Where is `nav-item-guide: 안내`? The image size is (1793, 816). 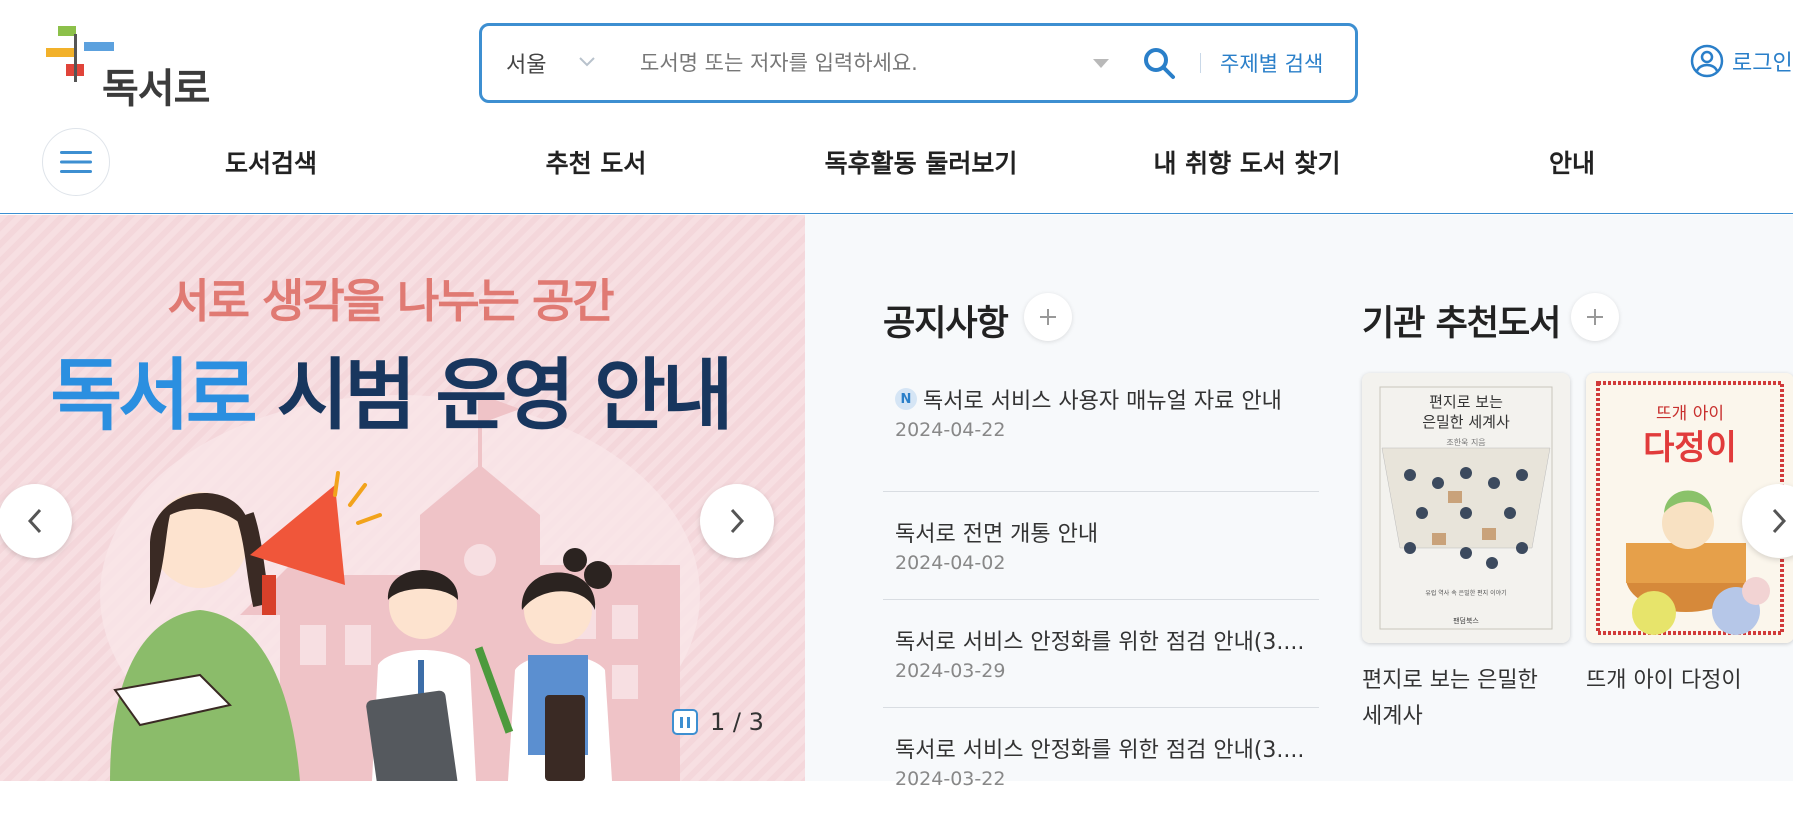 nav-item-guide: 안내 is located at coordinates (1572, 162).